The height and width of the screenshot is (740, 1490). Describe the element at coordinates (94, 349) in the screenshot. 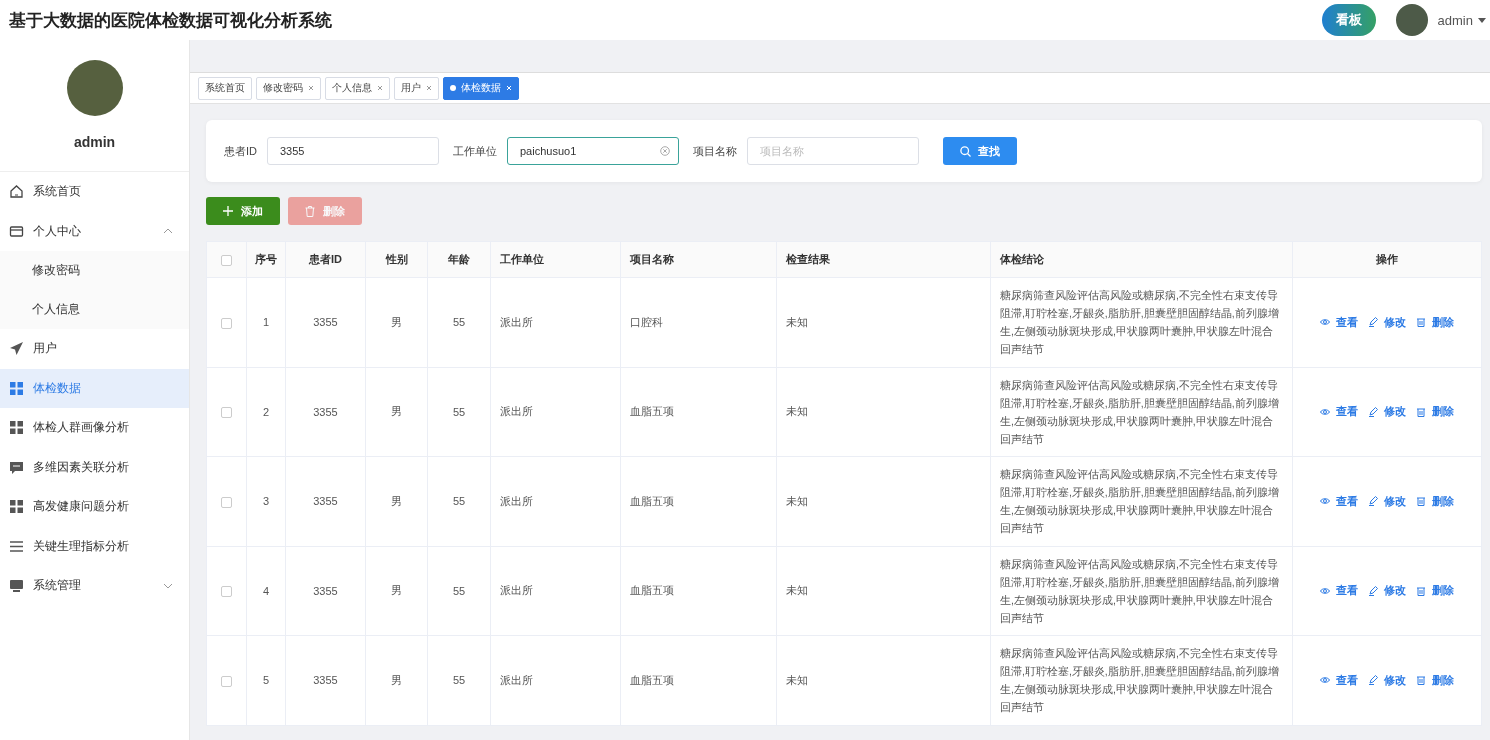

I see `sidebar-item: 用户` at that location.